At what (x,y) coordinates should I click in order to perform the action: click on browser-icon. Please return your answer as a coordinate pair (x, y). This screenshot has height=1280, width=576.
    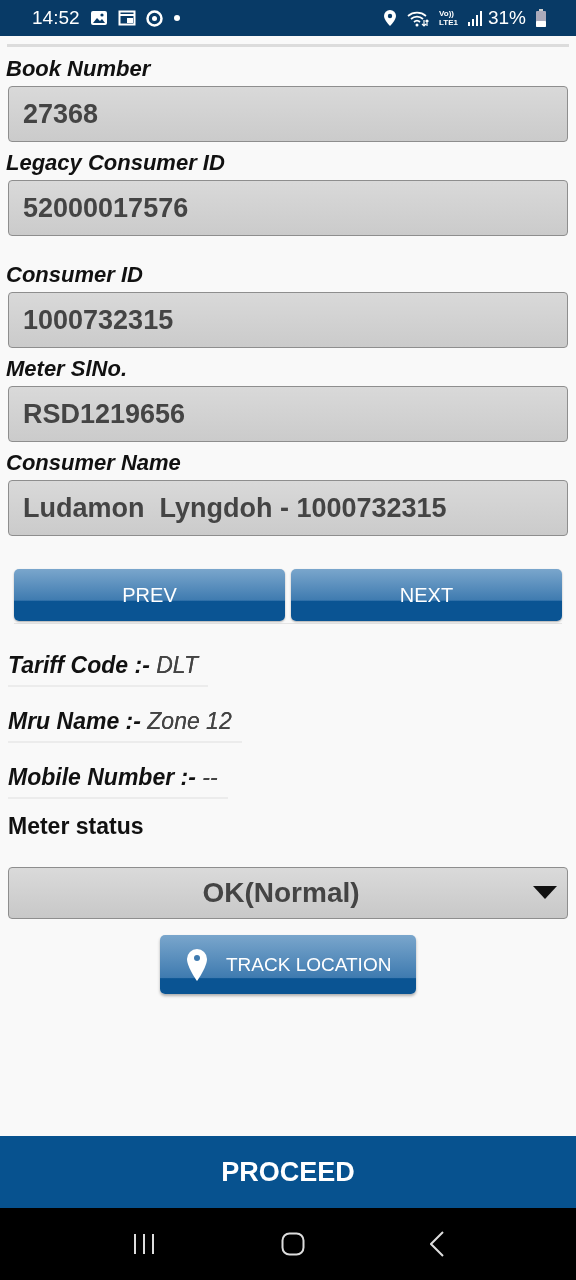
    Looking at the image, I should click on (154, 18).